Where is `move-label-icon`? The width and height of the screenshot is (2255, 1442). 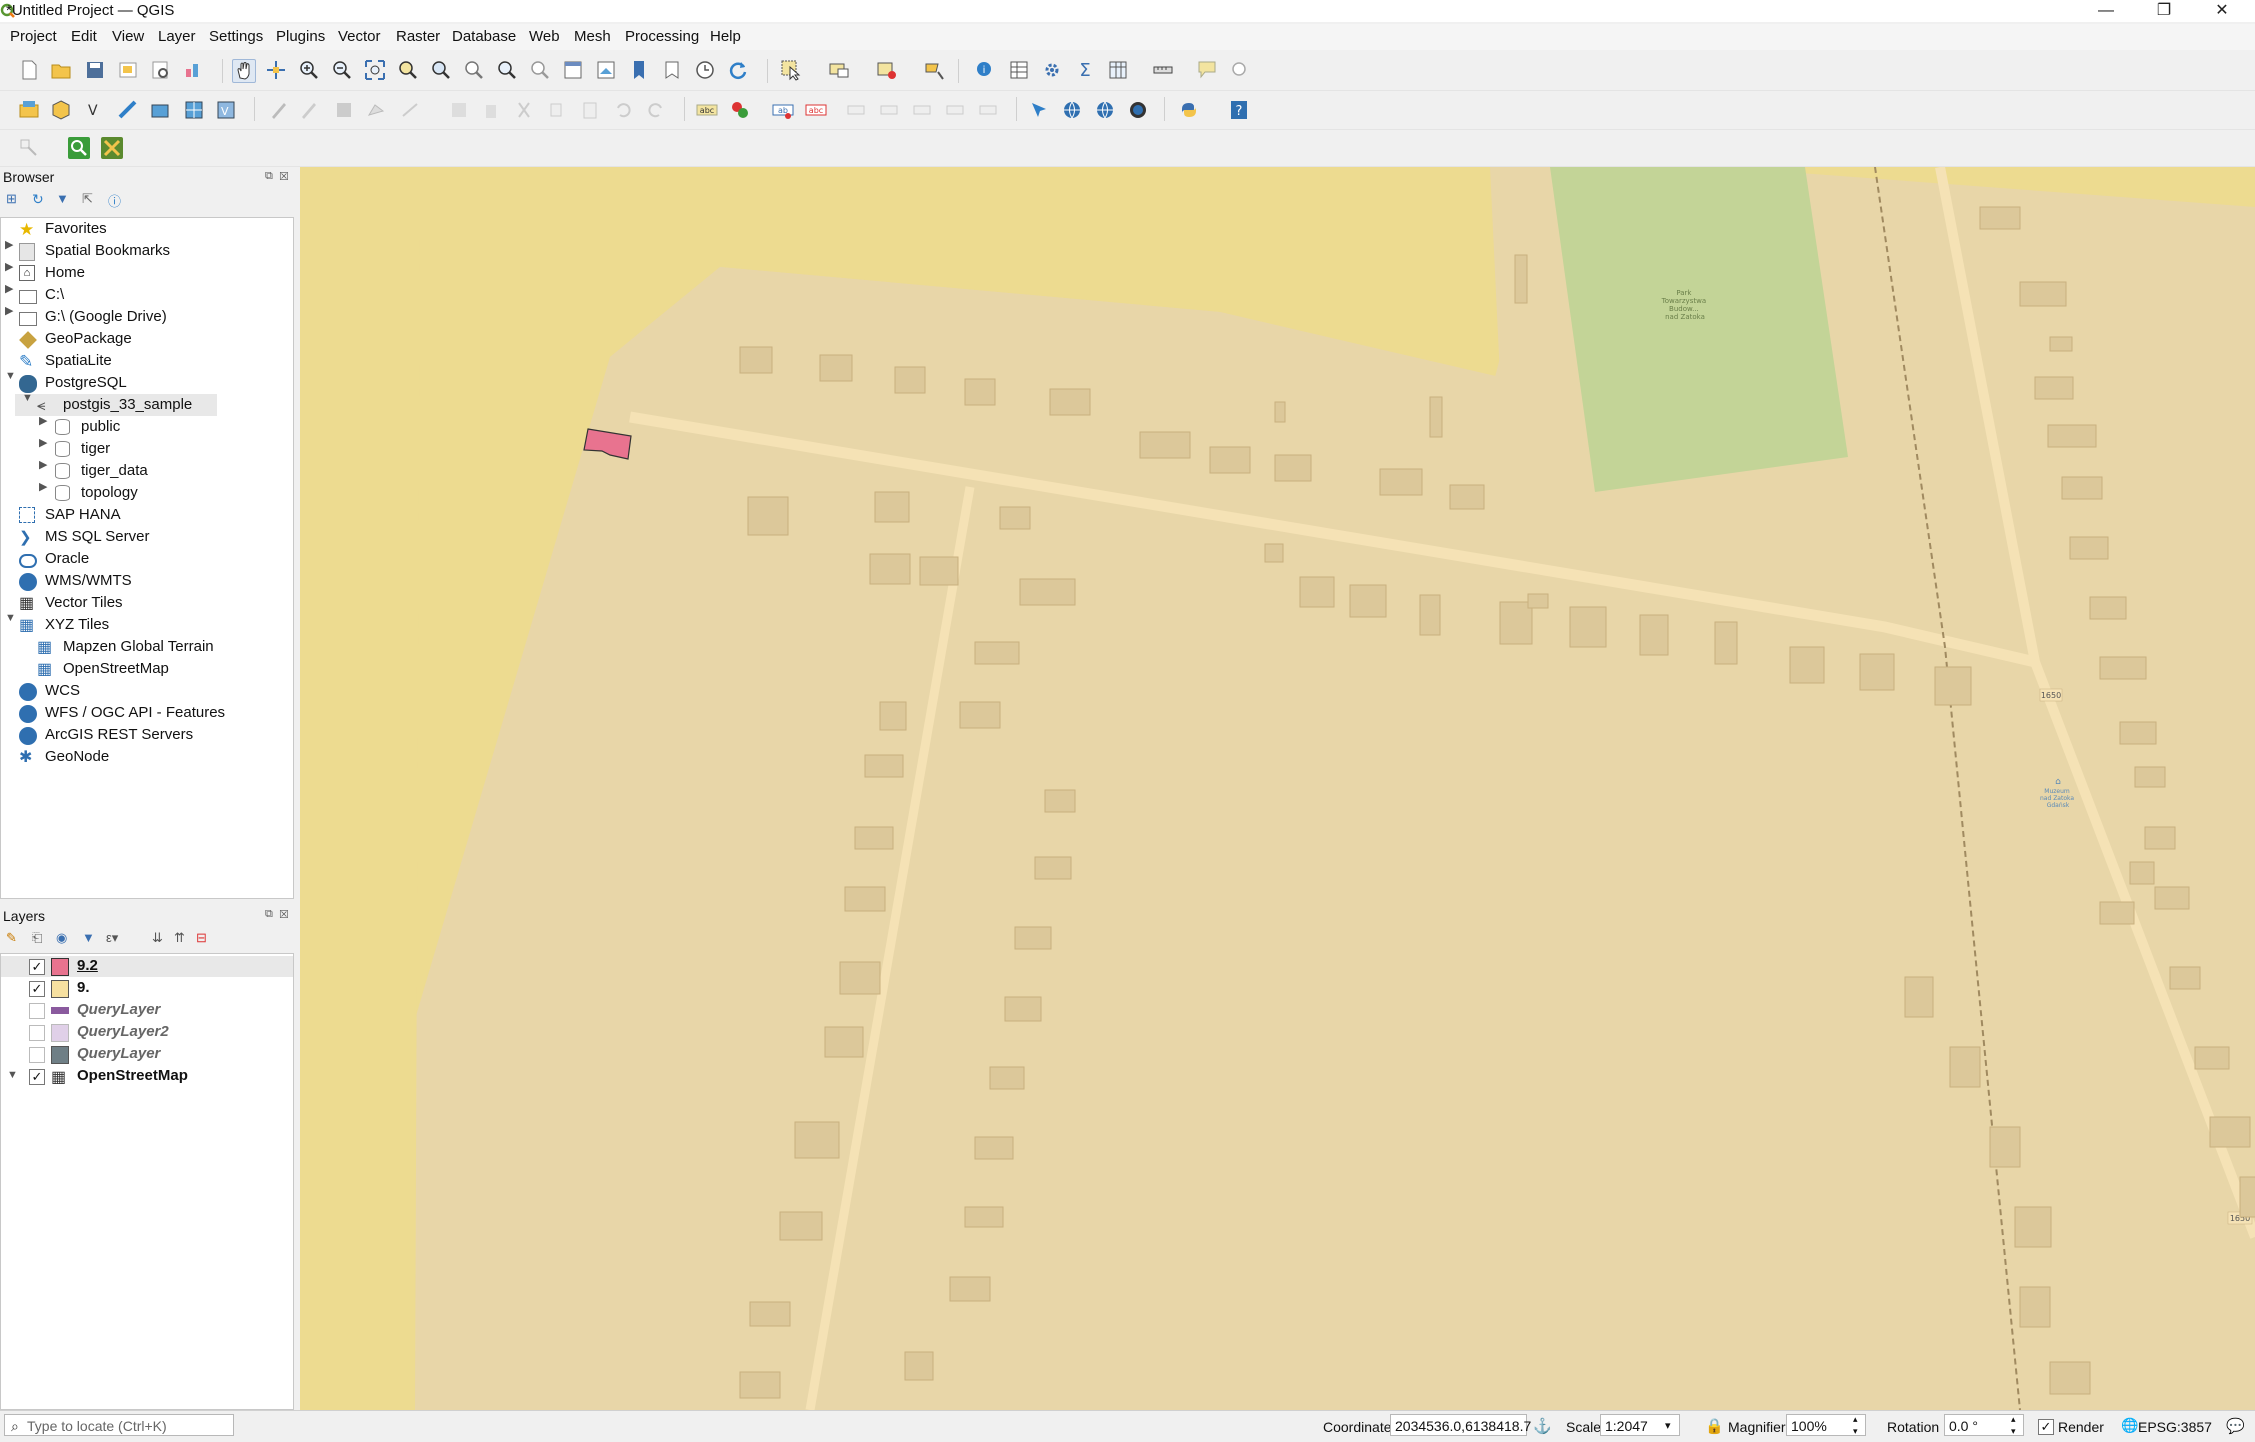
move-label-icon is located at coordinates (889, 110).